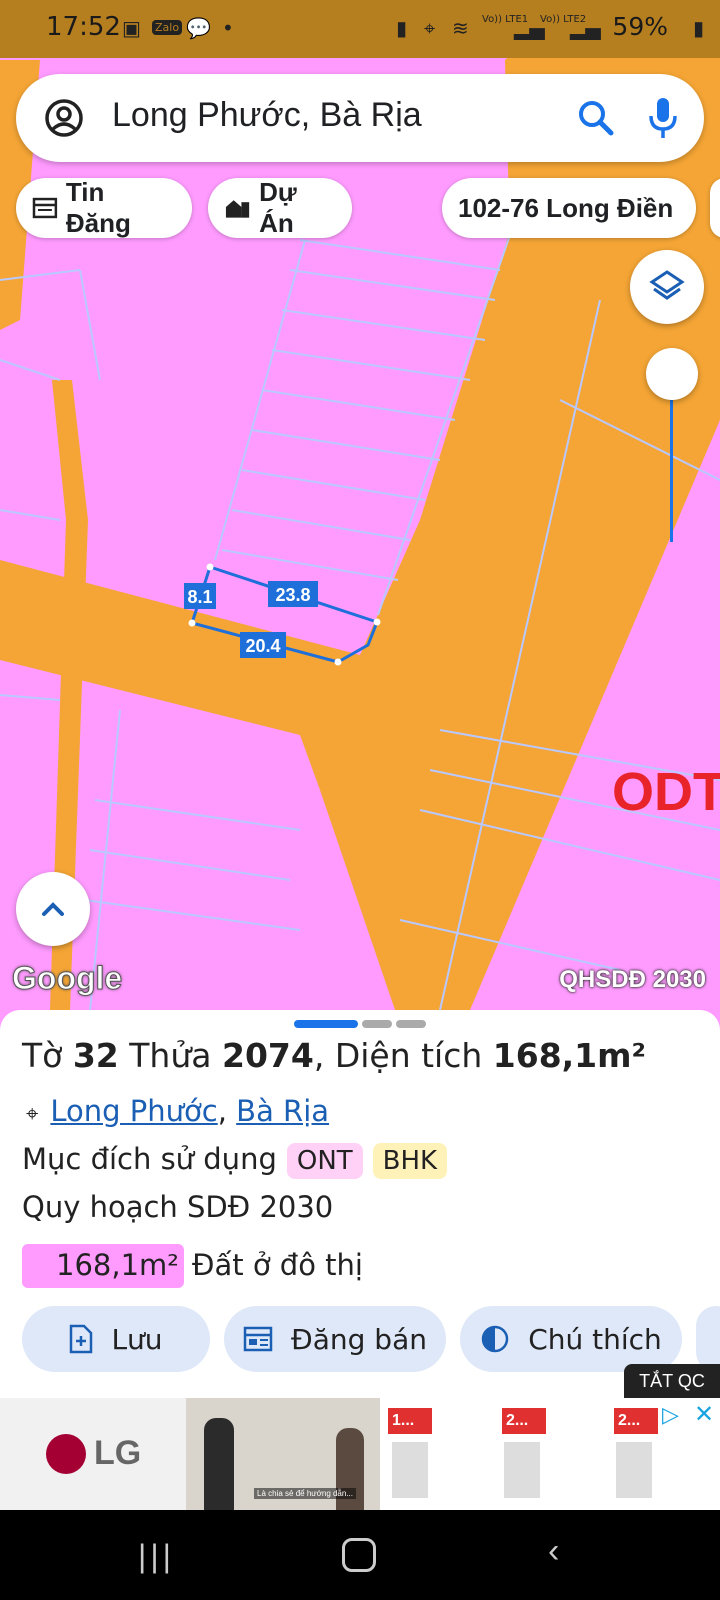 The image size is (720, 1600). I want to click on battery-icon: ▮, so click(698, 28).